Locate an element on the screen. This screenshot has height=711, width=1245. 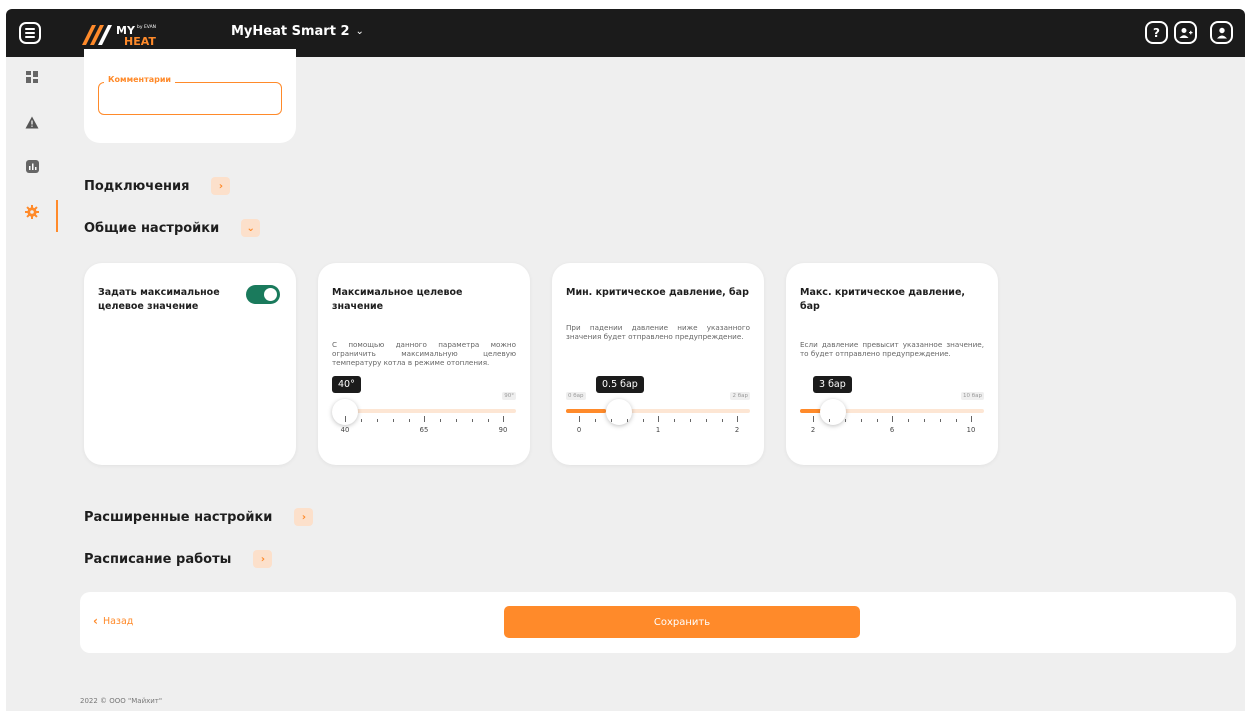
device-selector: MyHeat Smart 2 ⌄ is located at coordinates (297, 31).